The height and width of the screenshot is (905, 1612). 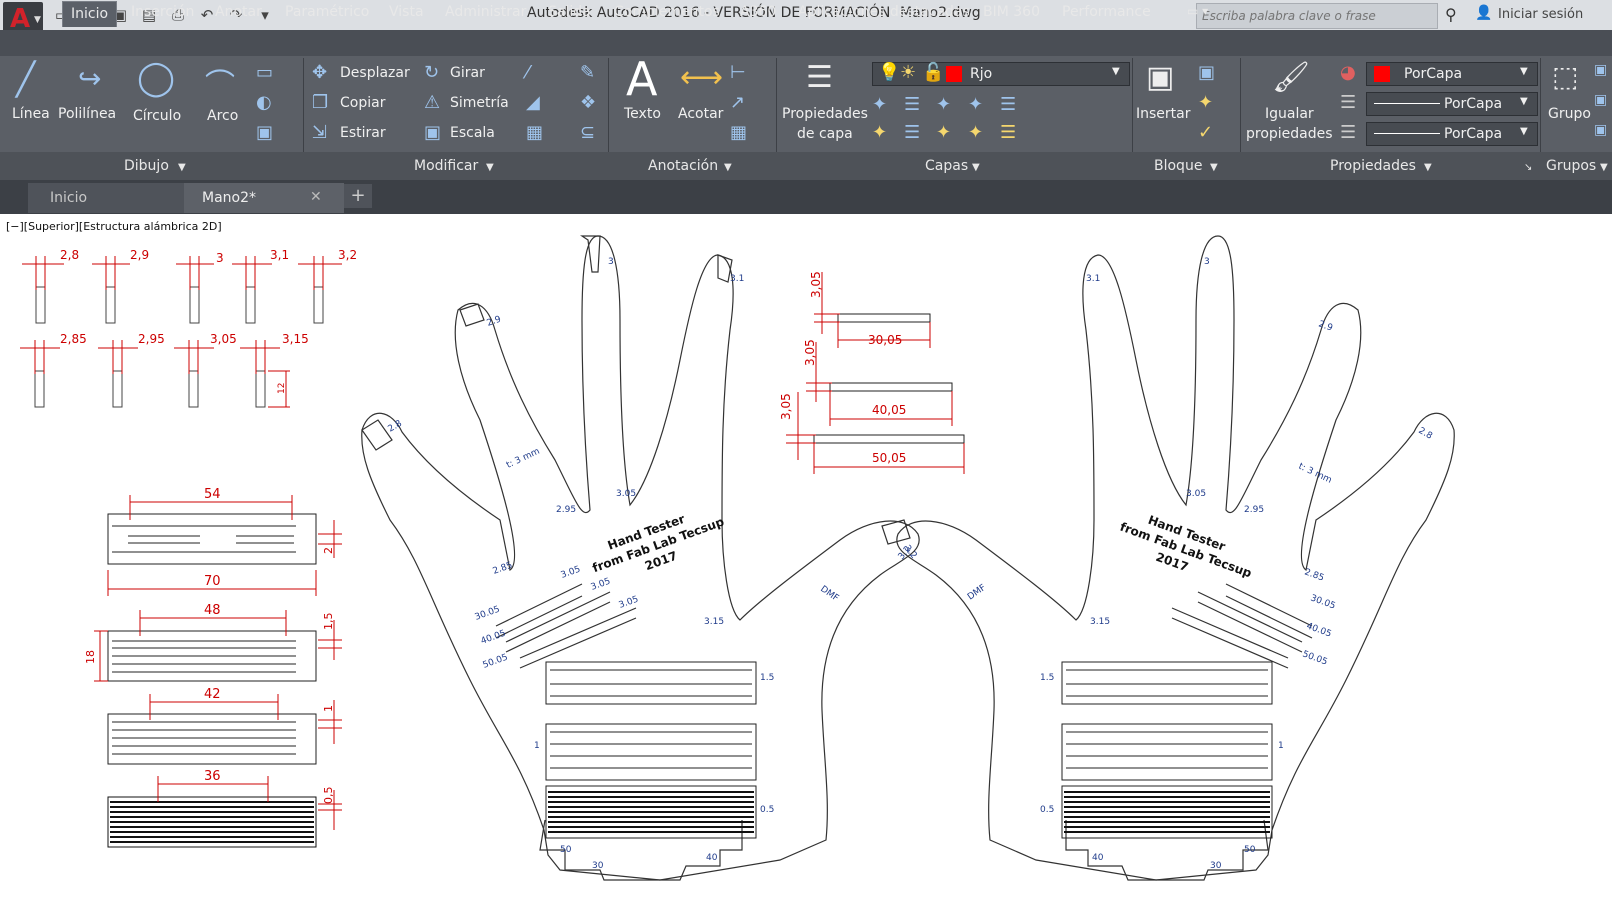 I want to click on dim-label: 3,2, so click(x=347, y=255).